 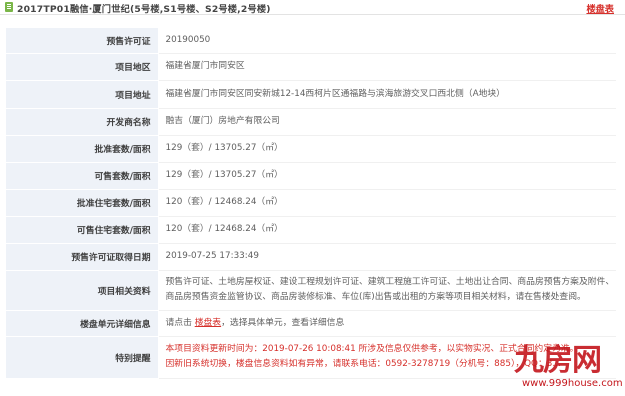 What do you see at coordinates (208, 323) in the screenshot?
I see `floor-plan-inline-link: 楼盘表` at bounding box center [208, 323].